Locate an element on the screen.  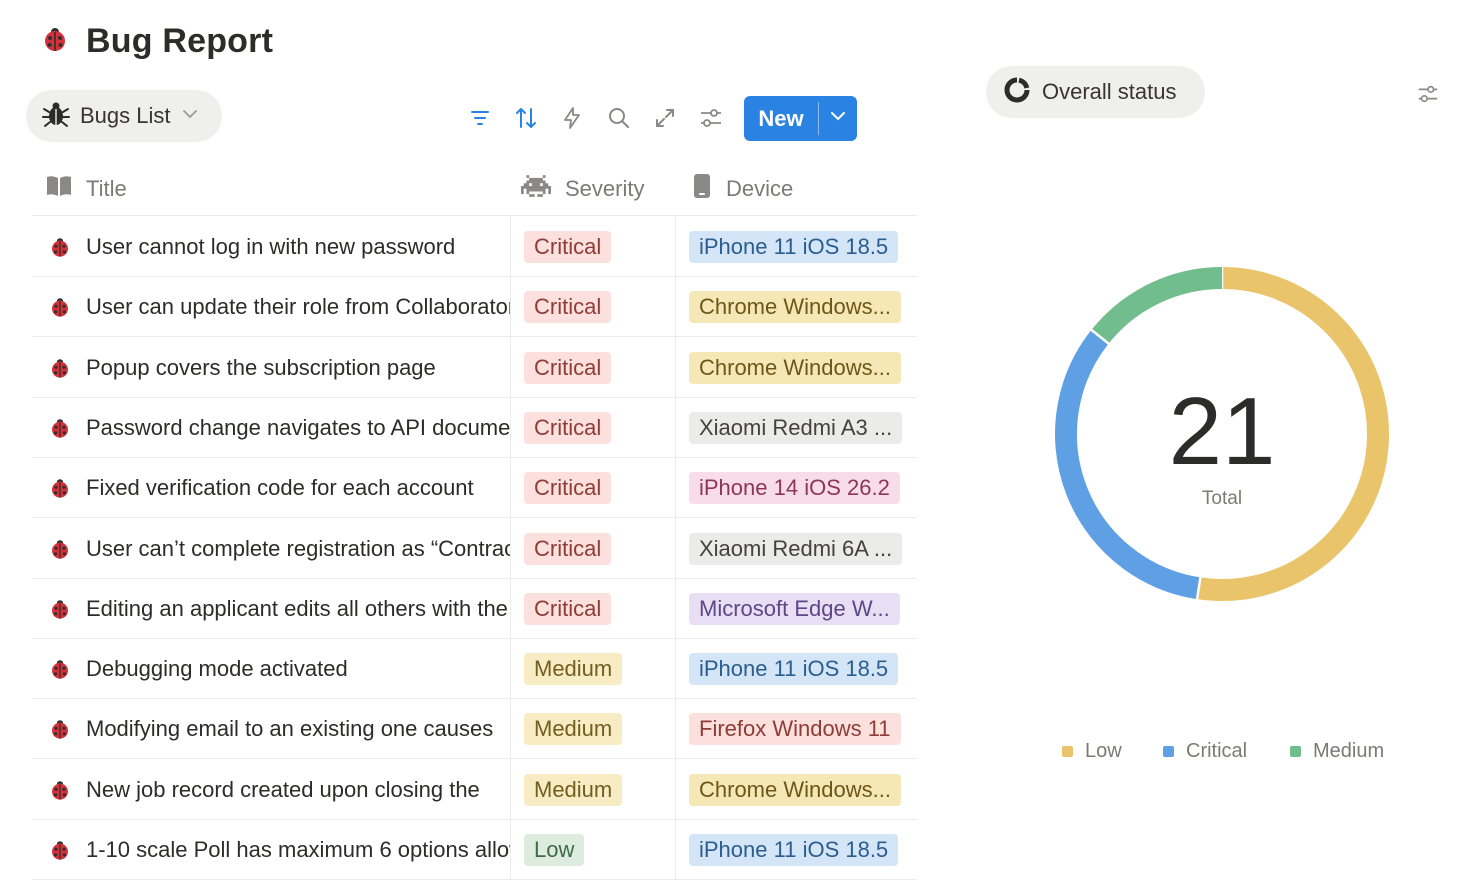
overall-status-label: Overall status is located at coordinates (1109, 91).